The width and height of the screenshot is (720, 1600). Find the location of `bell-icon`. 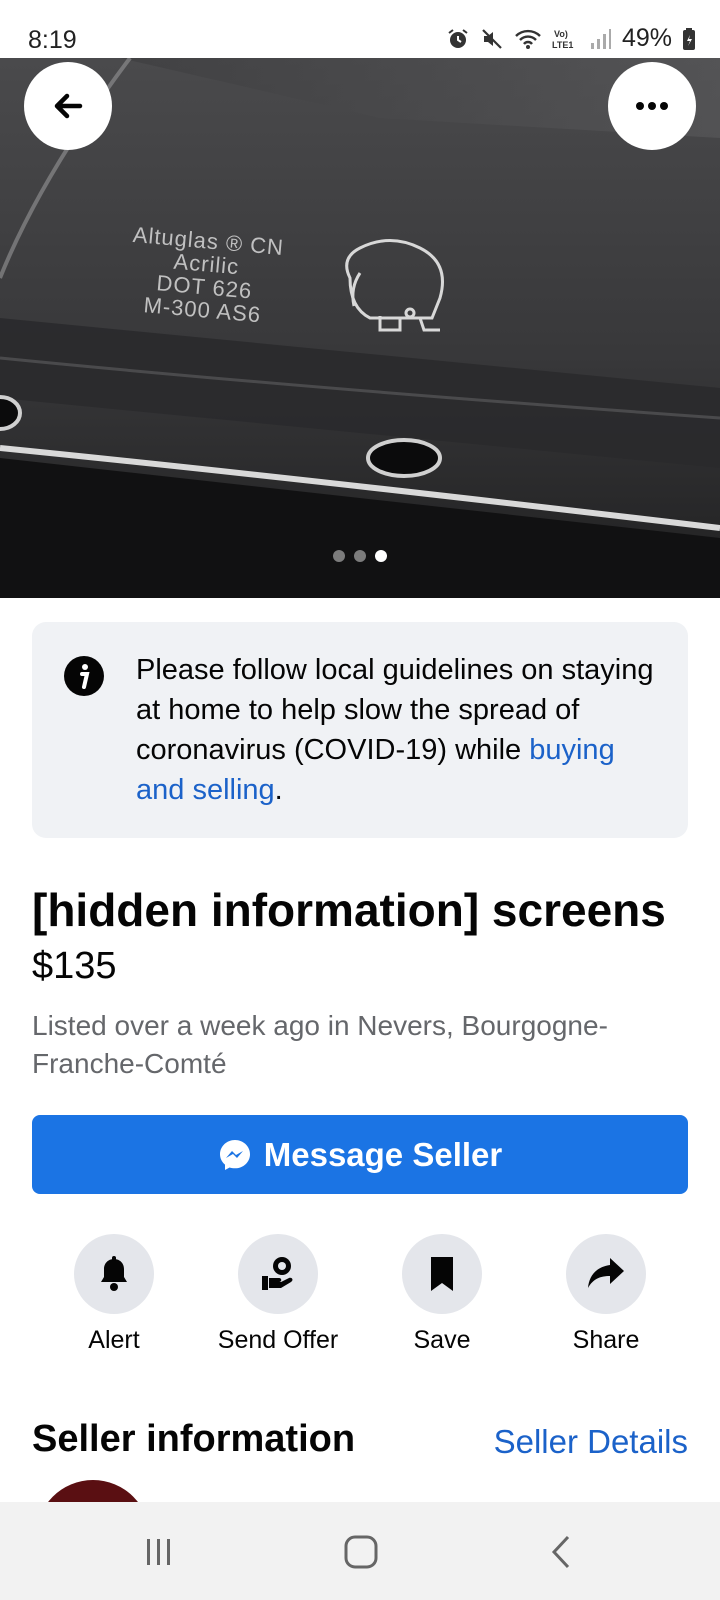

bell-icon is located at coordinates (114, 1273).